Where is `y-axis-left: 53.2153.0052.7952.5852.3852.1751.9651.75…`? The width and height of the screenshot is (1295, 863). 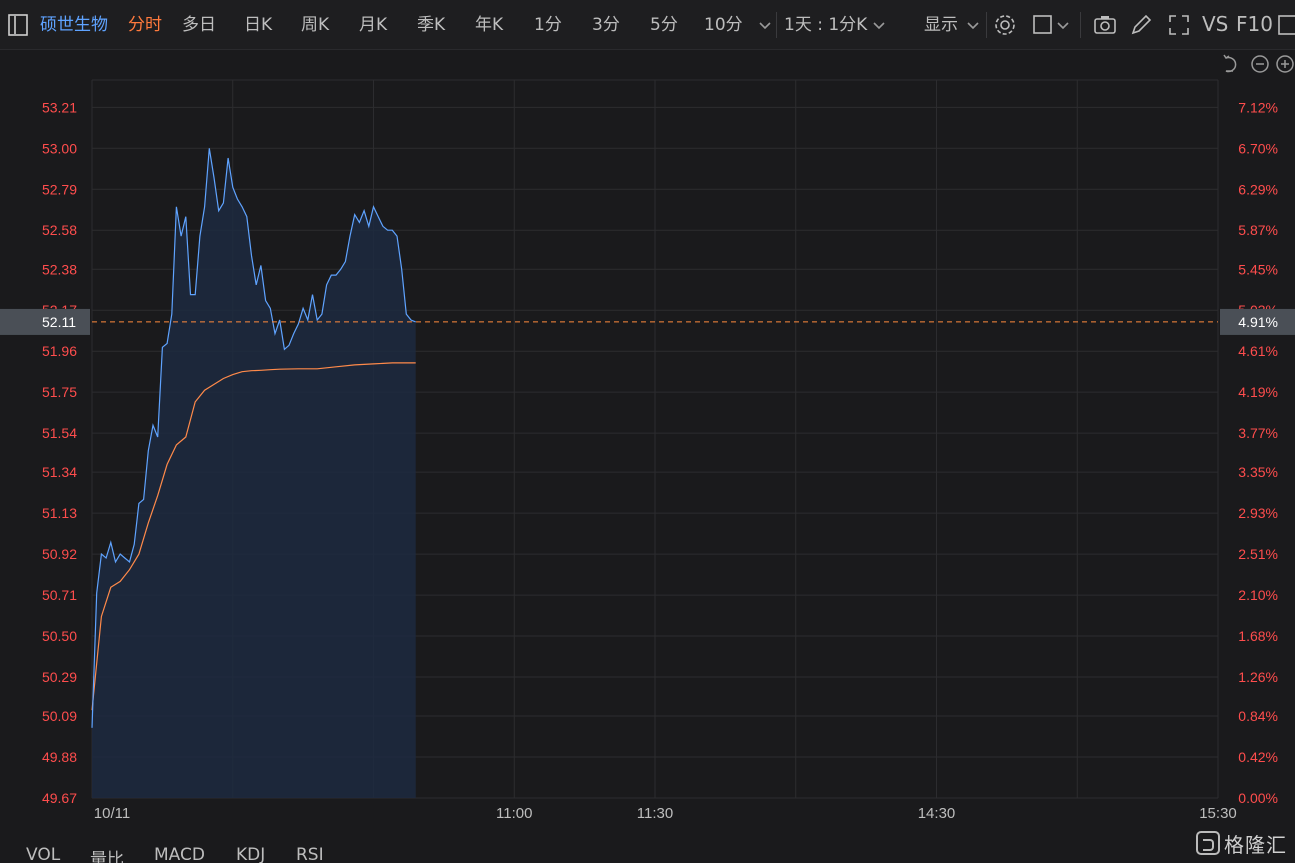 y-axis-left: 53.2153.0052.7952.5852.3852.1751.9651.75… is located at coordinates (59, 452).